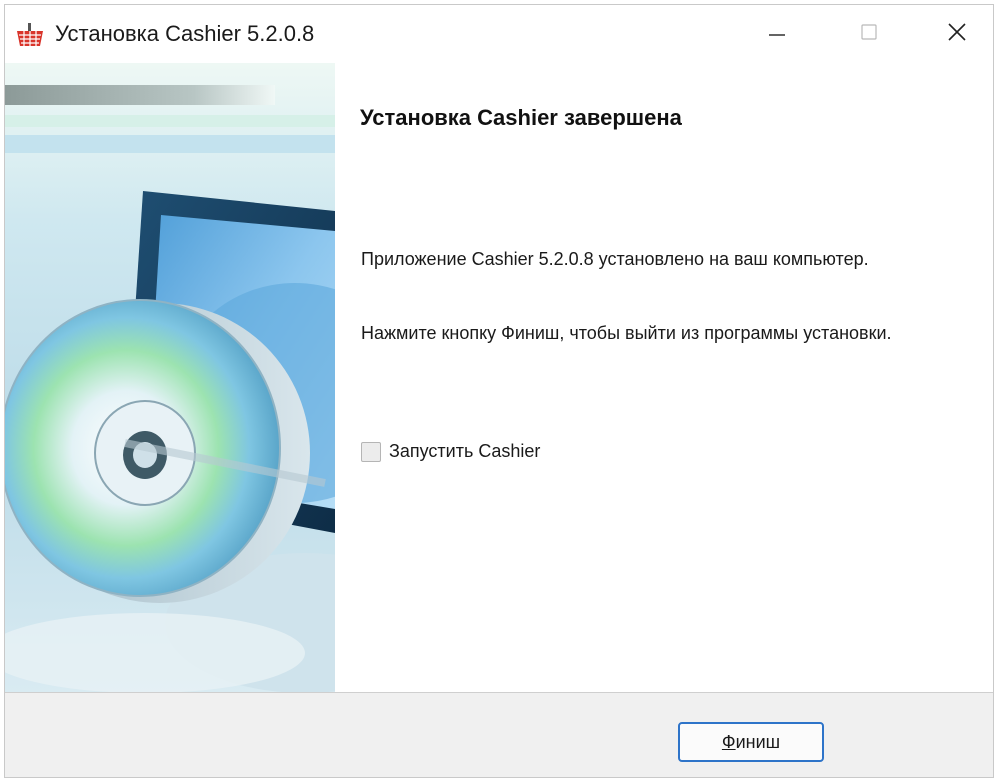 The image size is (1000, 782). I want to click on minimize-icon, so click(777, 34).